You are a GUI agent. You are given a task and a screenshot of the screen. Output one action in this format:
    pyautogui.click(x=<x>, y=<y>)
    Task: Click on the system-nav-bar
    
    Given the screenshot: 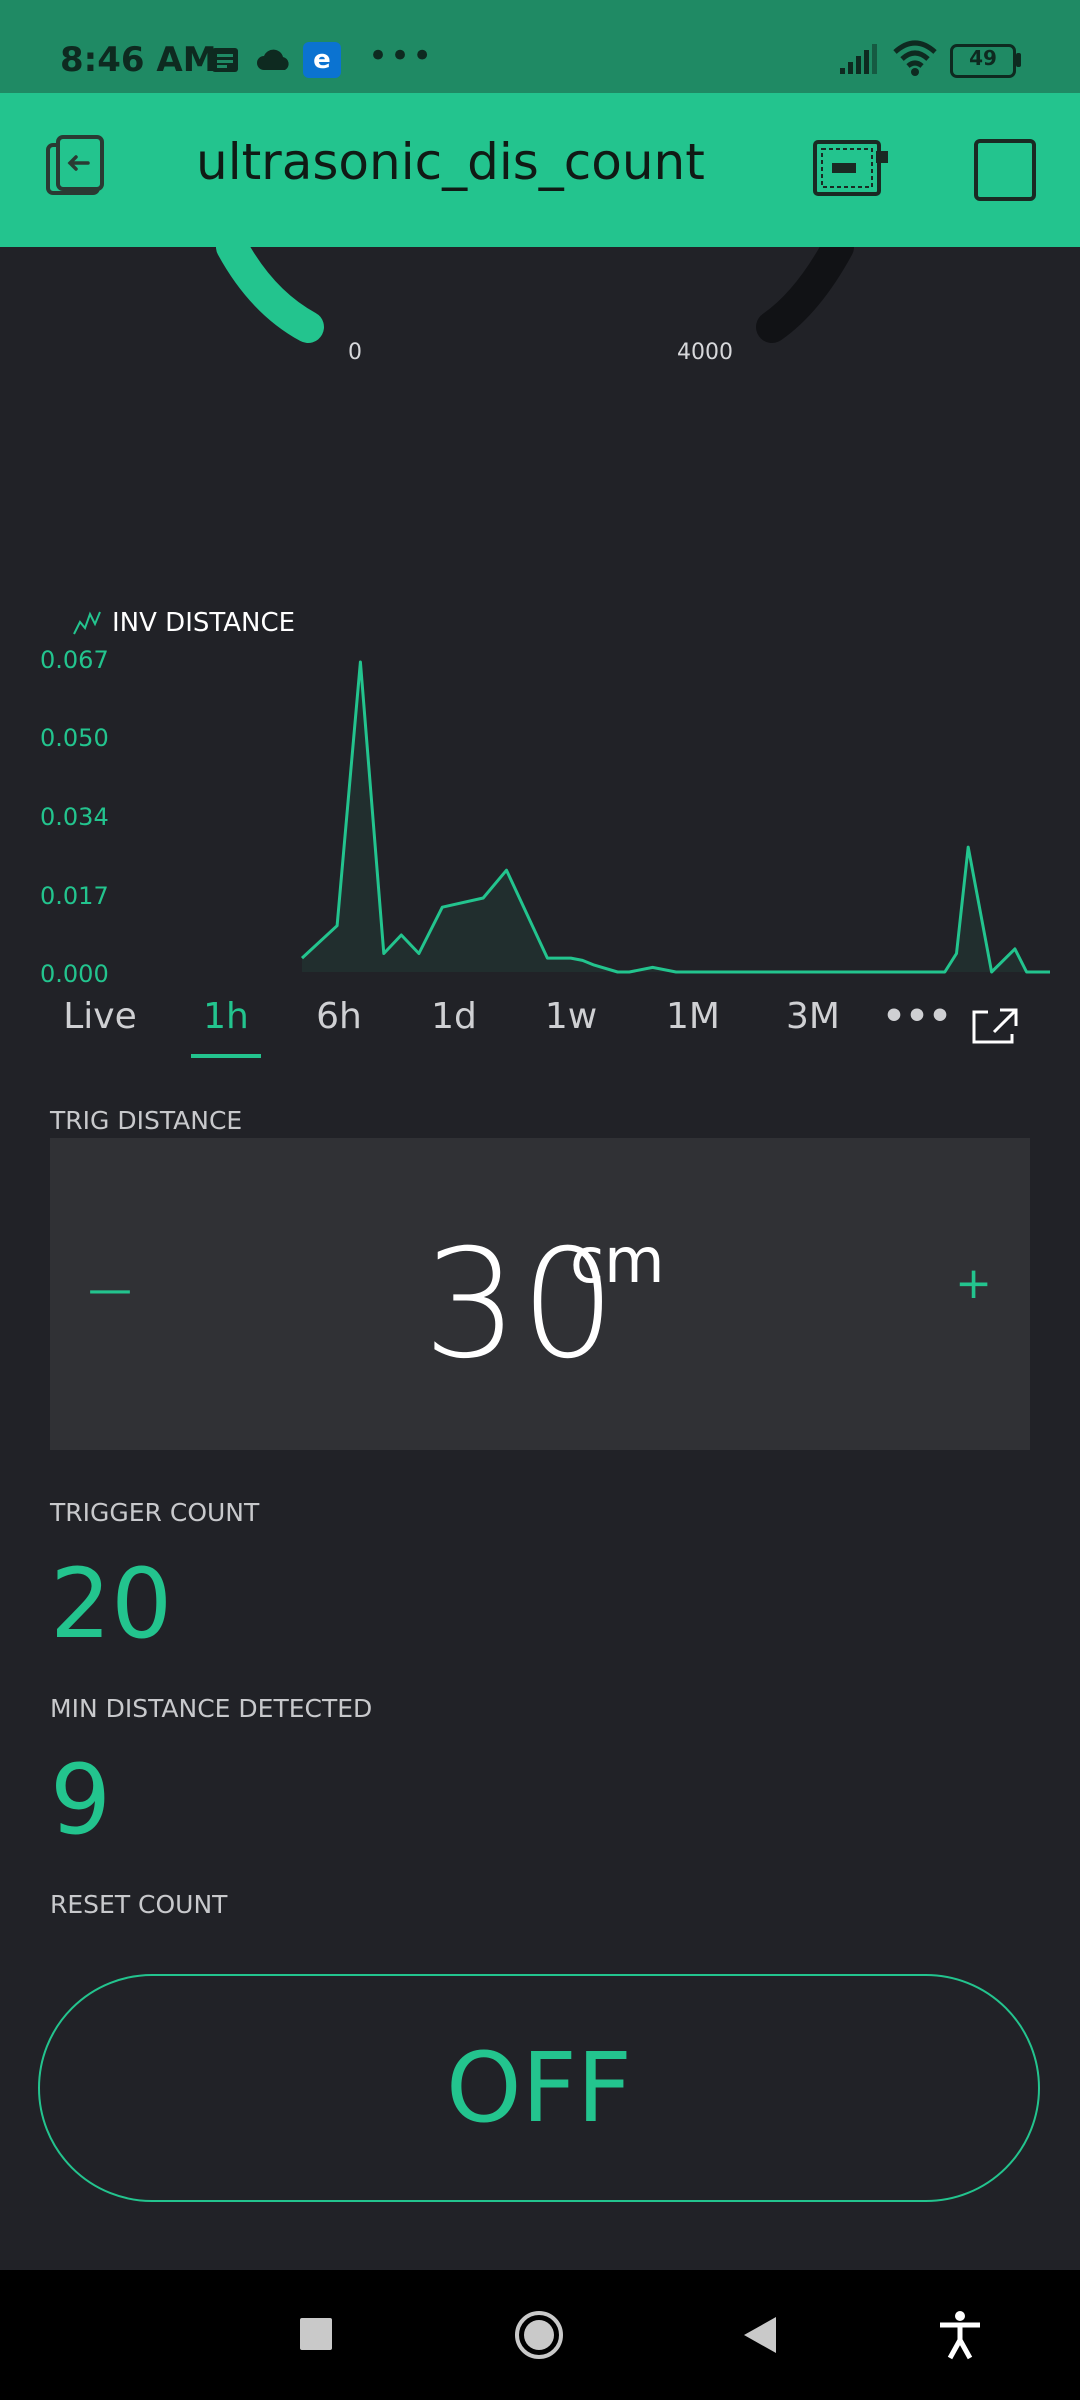 What is the action you would take?
    pyautogui.click(x=540, y=2335)
    